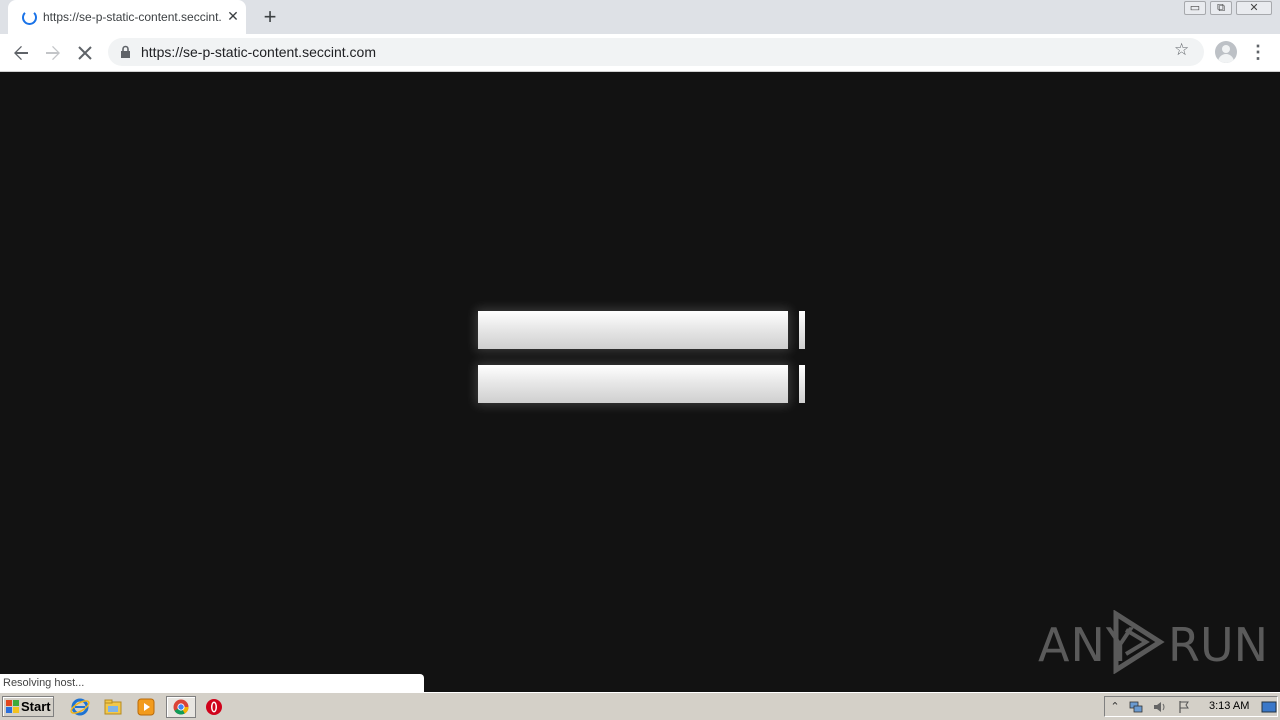 The image size is (1280, 720). Describe the element at coordinates (1229, 706) in the screenshot. I see `taskbar-clock: 3:13 AM` at that location.